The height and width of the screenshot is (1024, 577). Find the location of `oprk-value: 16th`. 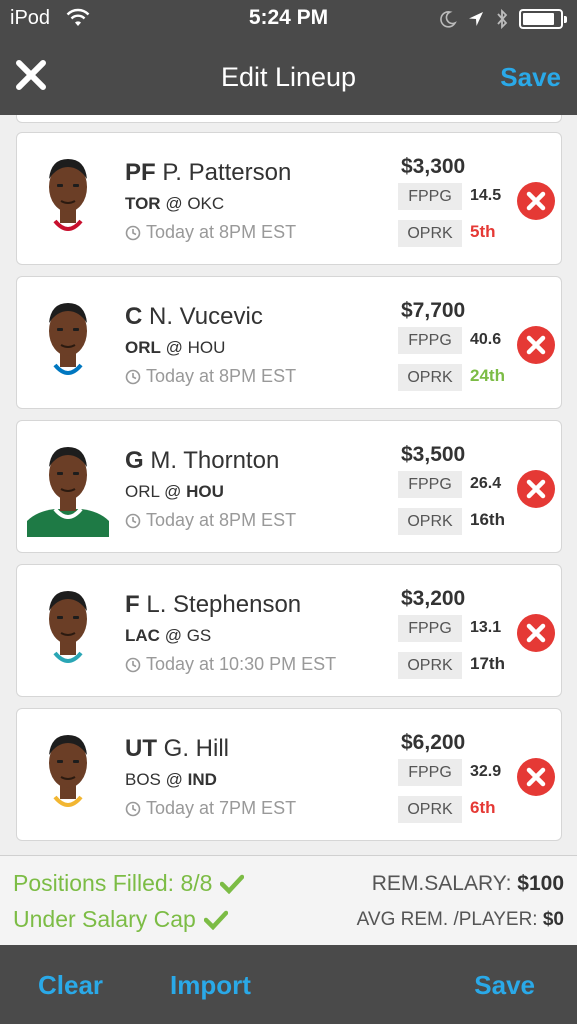

oprk-value: 16th is located at coordinates (487, 519).